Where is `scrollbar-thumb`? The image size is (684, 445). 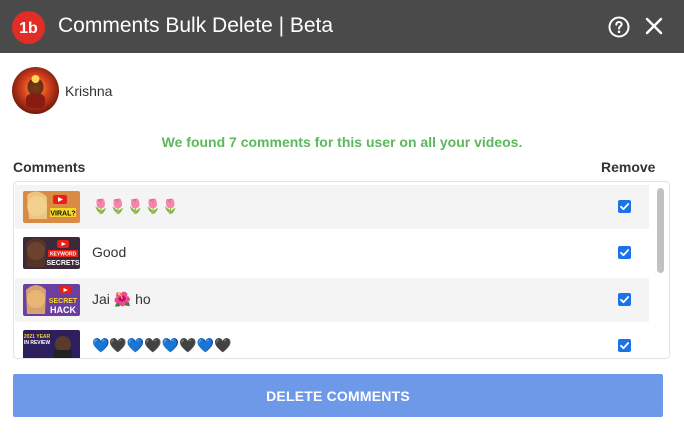
scrollbar-thumb is located at coordinates (660, 230).